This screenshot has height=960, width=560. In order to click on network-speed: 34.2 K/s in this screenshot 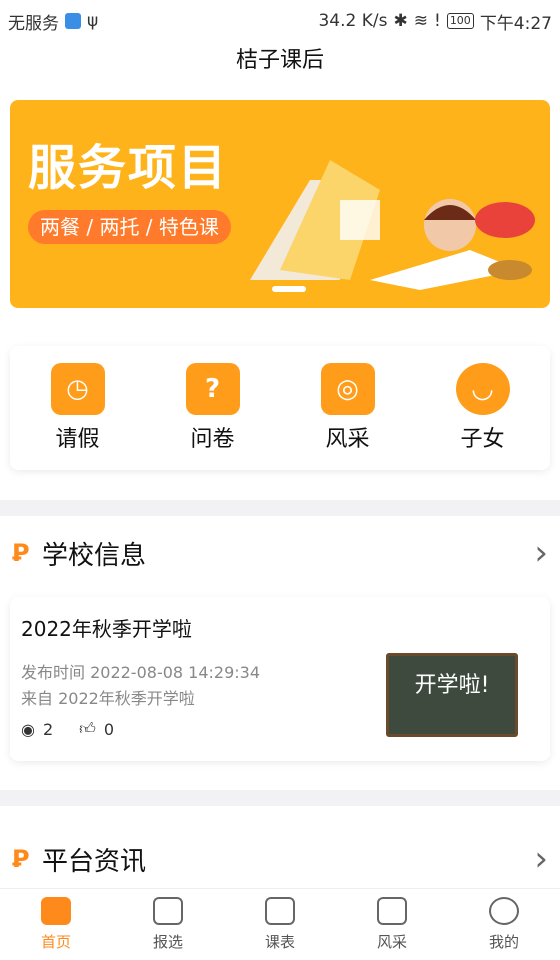, I will do `click(353, 21)`.